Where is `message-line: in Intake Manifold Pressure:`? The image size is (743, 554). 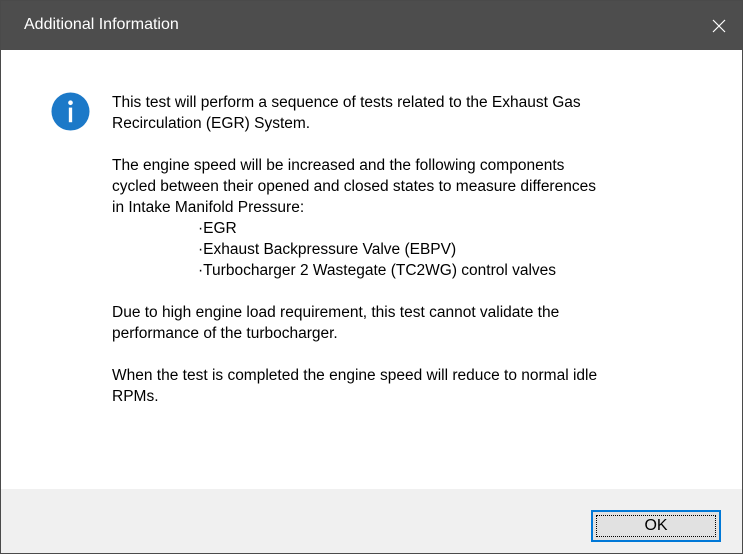
message-line: in Intake Manifold Pressure: is located at coordinates (208, 207).